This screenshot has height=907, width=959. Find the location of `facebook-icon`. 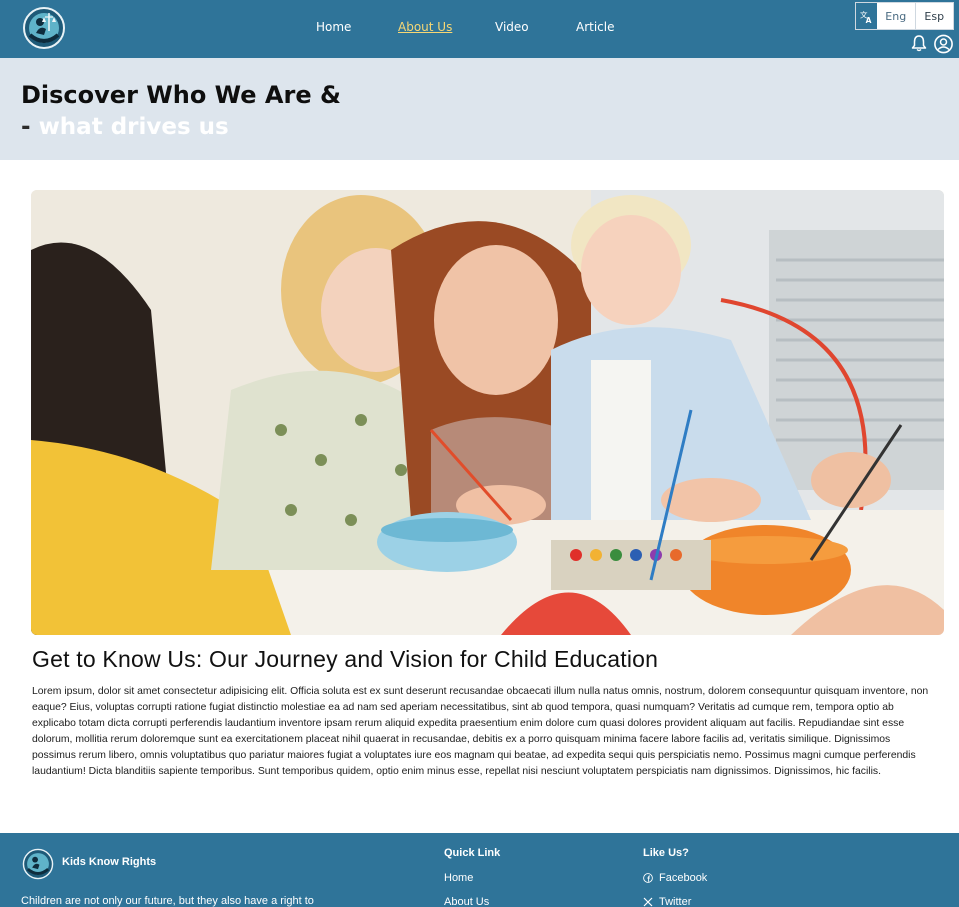

facebook-icon is located at coordinates (648, 878).